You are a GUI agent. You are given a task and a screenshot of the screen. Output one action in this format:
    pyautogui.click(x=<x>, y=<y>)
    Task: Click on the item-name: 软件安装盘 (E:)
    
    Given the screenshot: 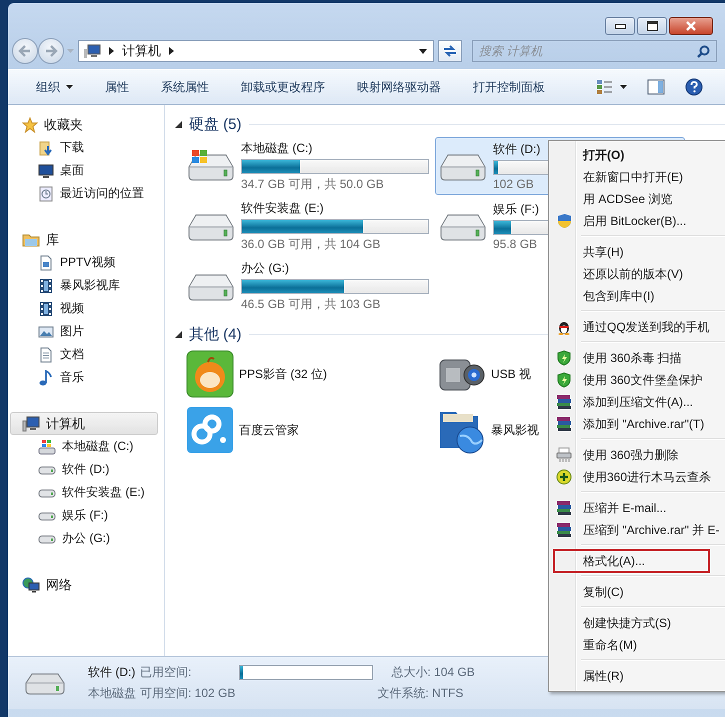 What is the action you would take?
    pyautogui.click(x=282, y=208)
    